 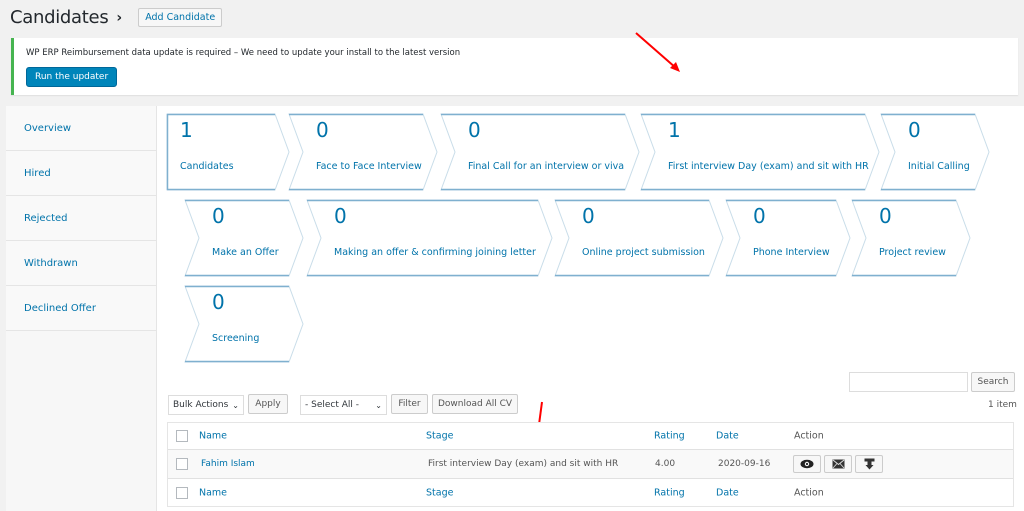 I want to click on stage-label: Screening, so click(x=236, y=338).